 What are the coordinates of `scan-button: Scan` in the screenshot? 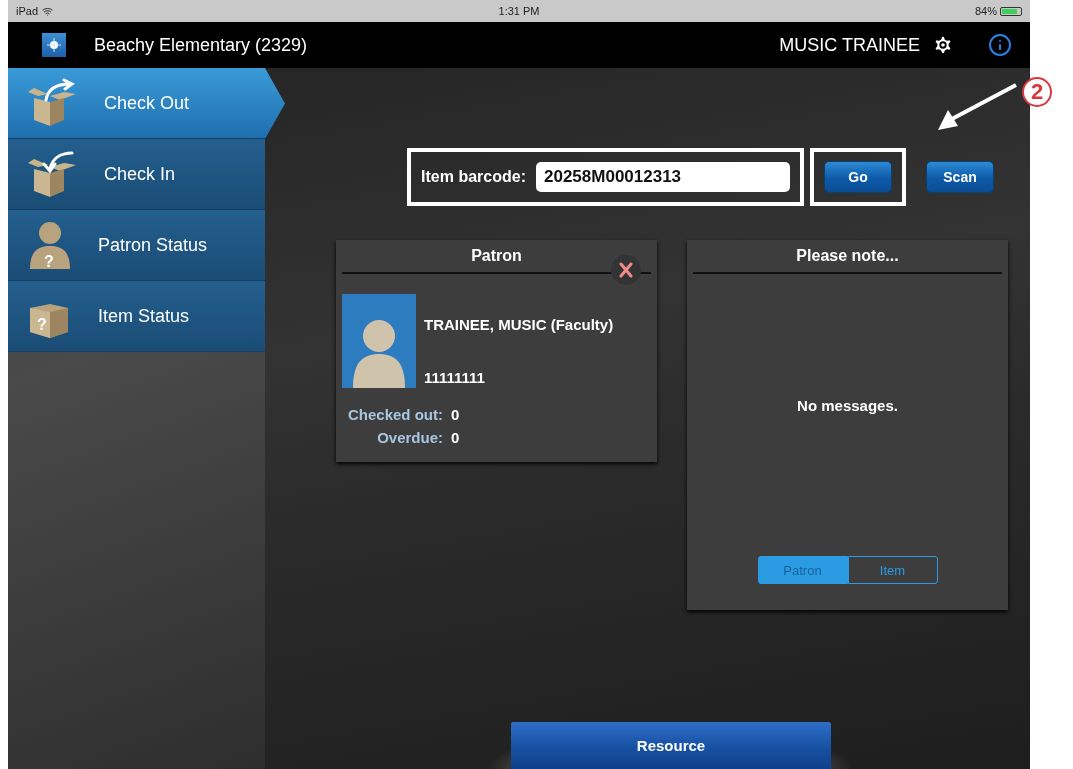 It's located at (960, 177).